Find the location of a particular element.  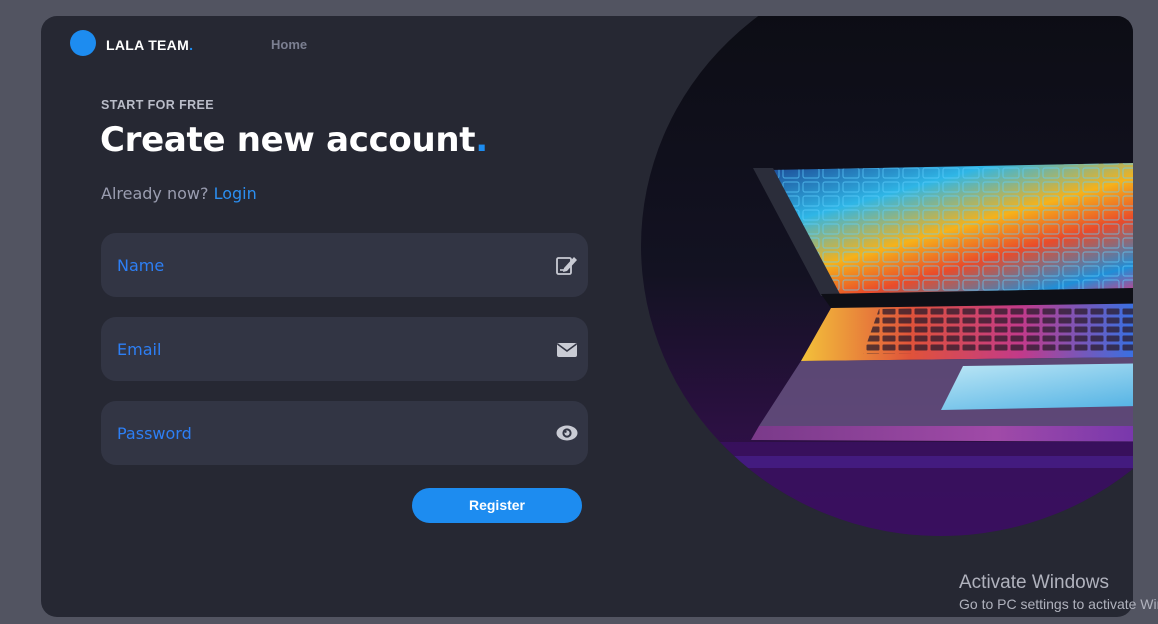

login-prompt: Already now? Login is located at coordinates (179, 193).